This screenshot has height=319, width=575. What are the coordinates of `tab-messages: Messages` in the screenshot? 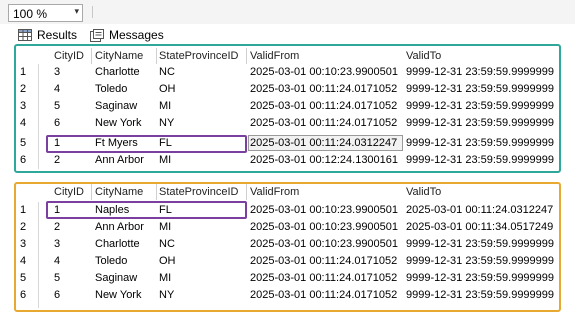 It's located at (127, 35).